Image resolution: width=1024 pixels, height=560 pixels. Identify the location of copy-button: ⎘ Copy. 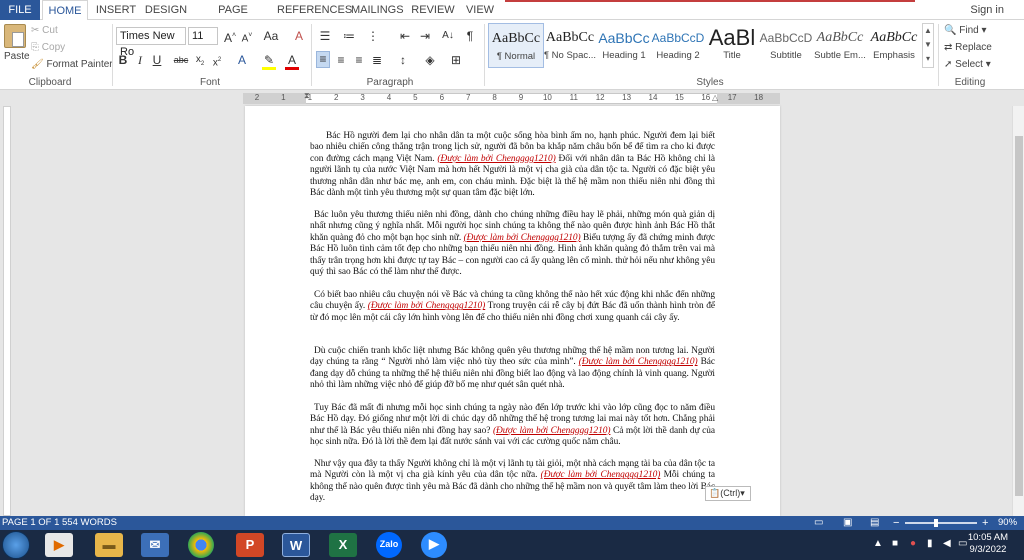
(48, 47).